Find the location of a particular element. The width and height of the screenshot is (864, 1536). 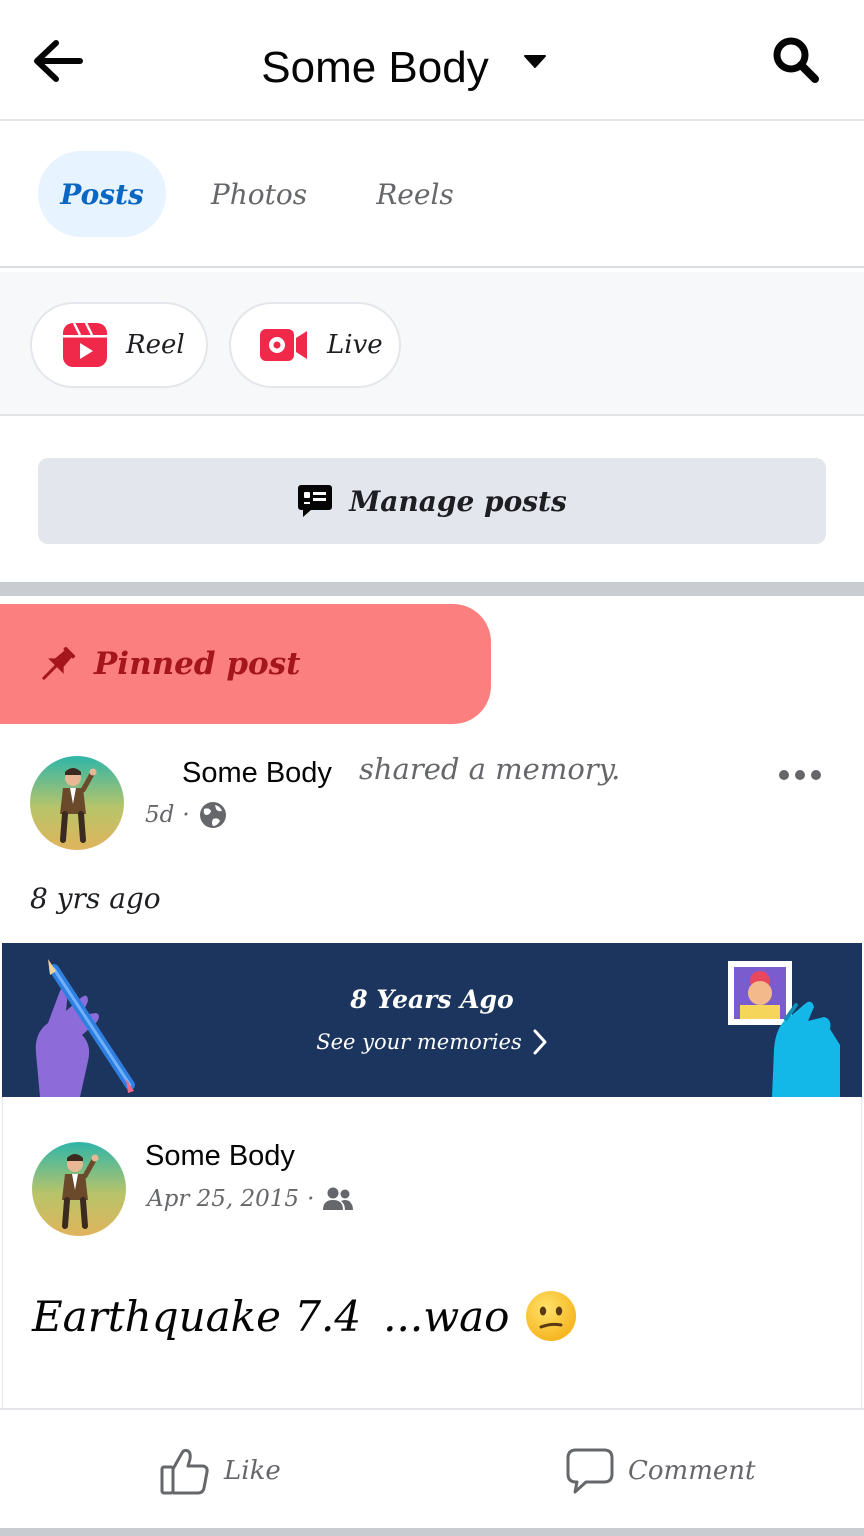

like-label: Like is located at coordinates (252, 1471).